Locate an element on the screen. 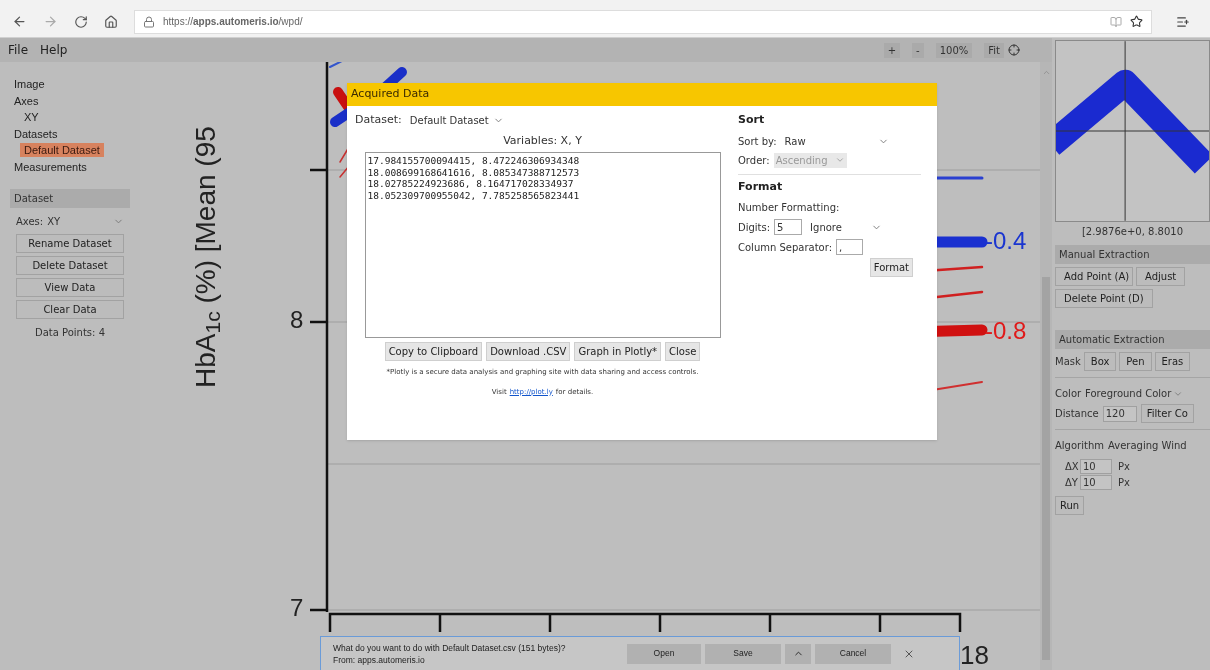 The height and width of the screenshot is (670, 1210). data-points-label: Data Points: 4 is located at coordinates (70, 333).